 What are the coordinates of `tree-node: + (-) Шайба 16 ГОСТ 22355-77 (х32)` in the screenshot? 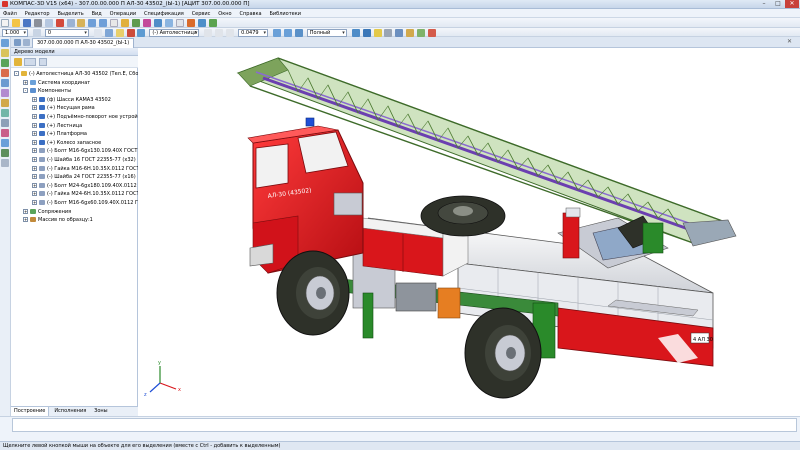 It's located at (84, 160).